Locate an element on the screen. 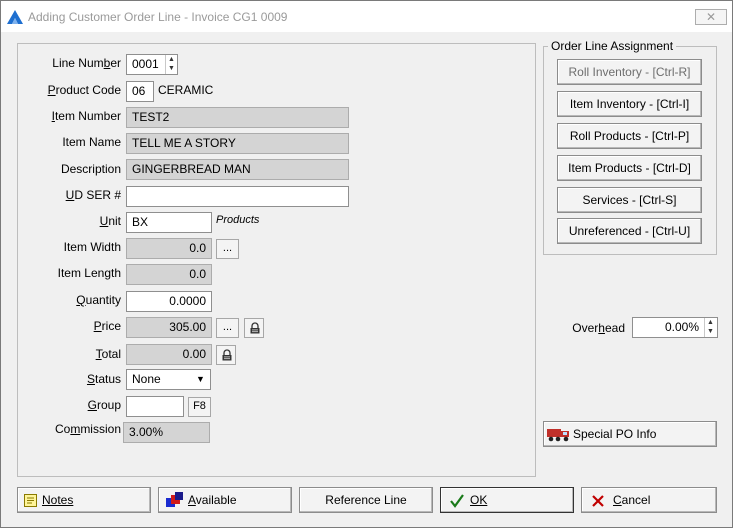 The width and height of the screenshot is (733, 528). unit-input: BX is located at coordinates (169, 222).